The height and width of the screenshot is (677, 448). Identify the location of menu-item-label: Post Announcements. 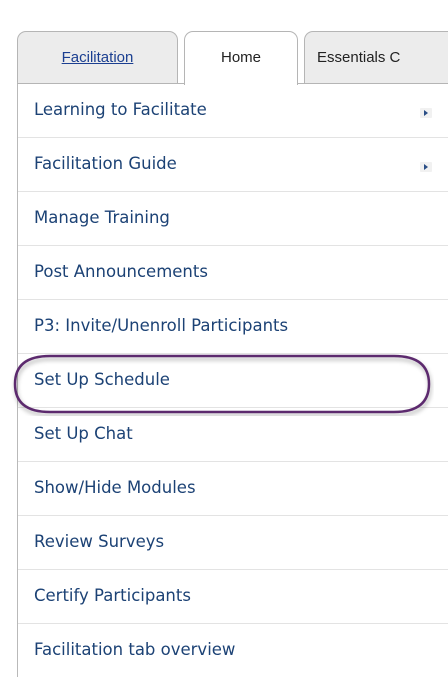
(121, 271).